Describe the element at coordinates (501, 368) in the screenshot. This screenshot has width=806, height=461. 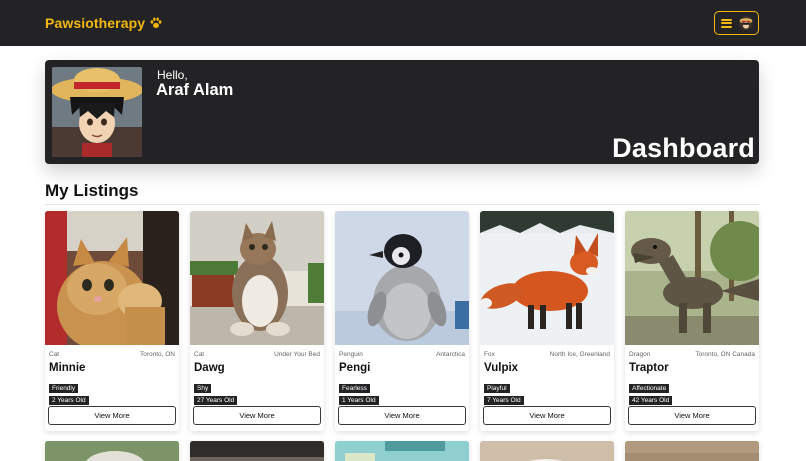
I see `listing-name: Vulpix` at that location.